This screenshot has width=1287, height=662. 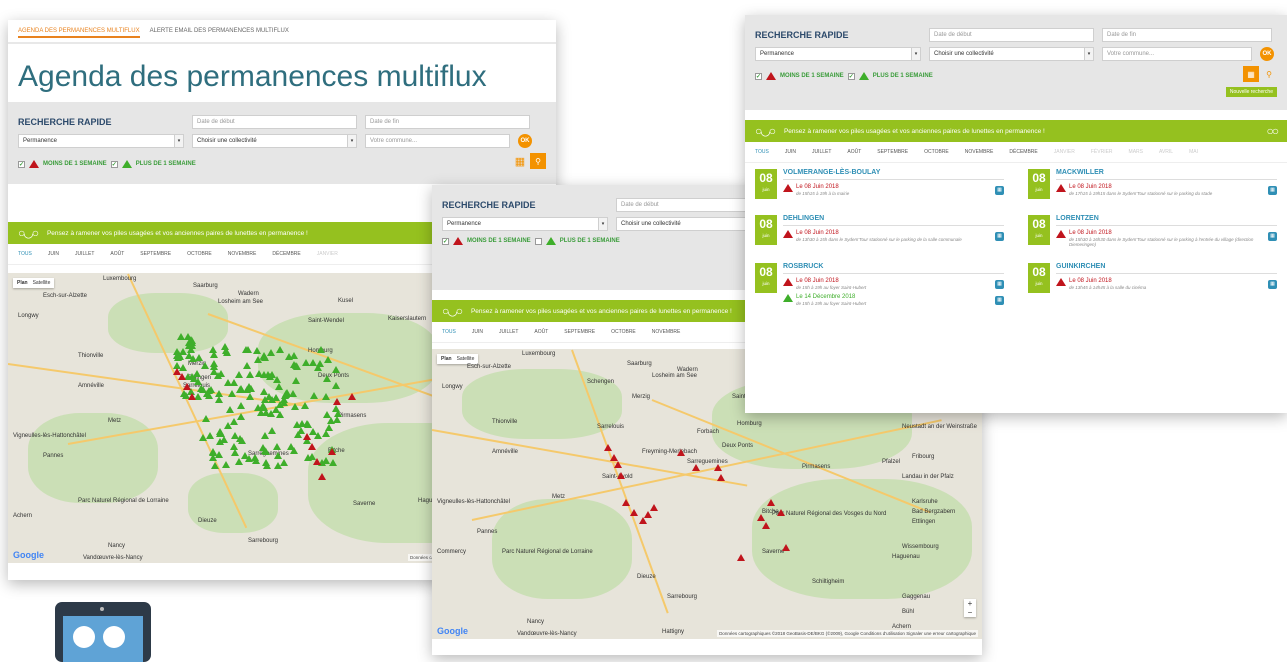 What do you see at coordinates (274, 122) in the screenshot?
I see `start-date-field: Date de début` at bounding box center [274, 122].